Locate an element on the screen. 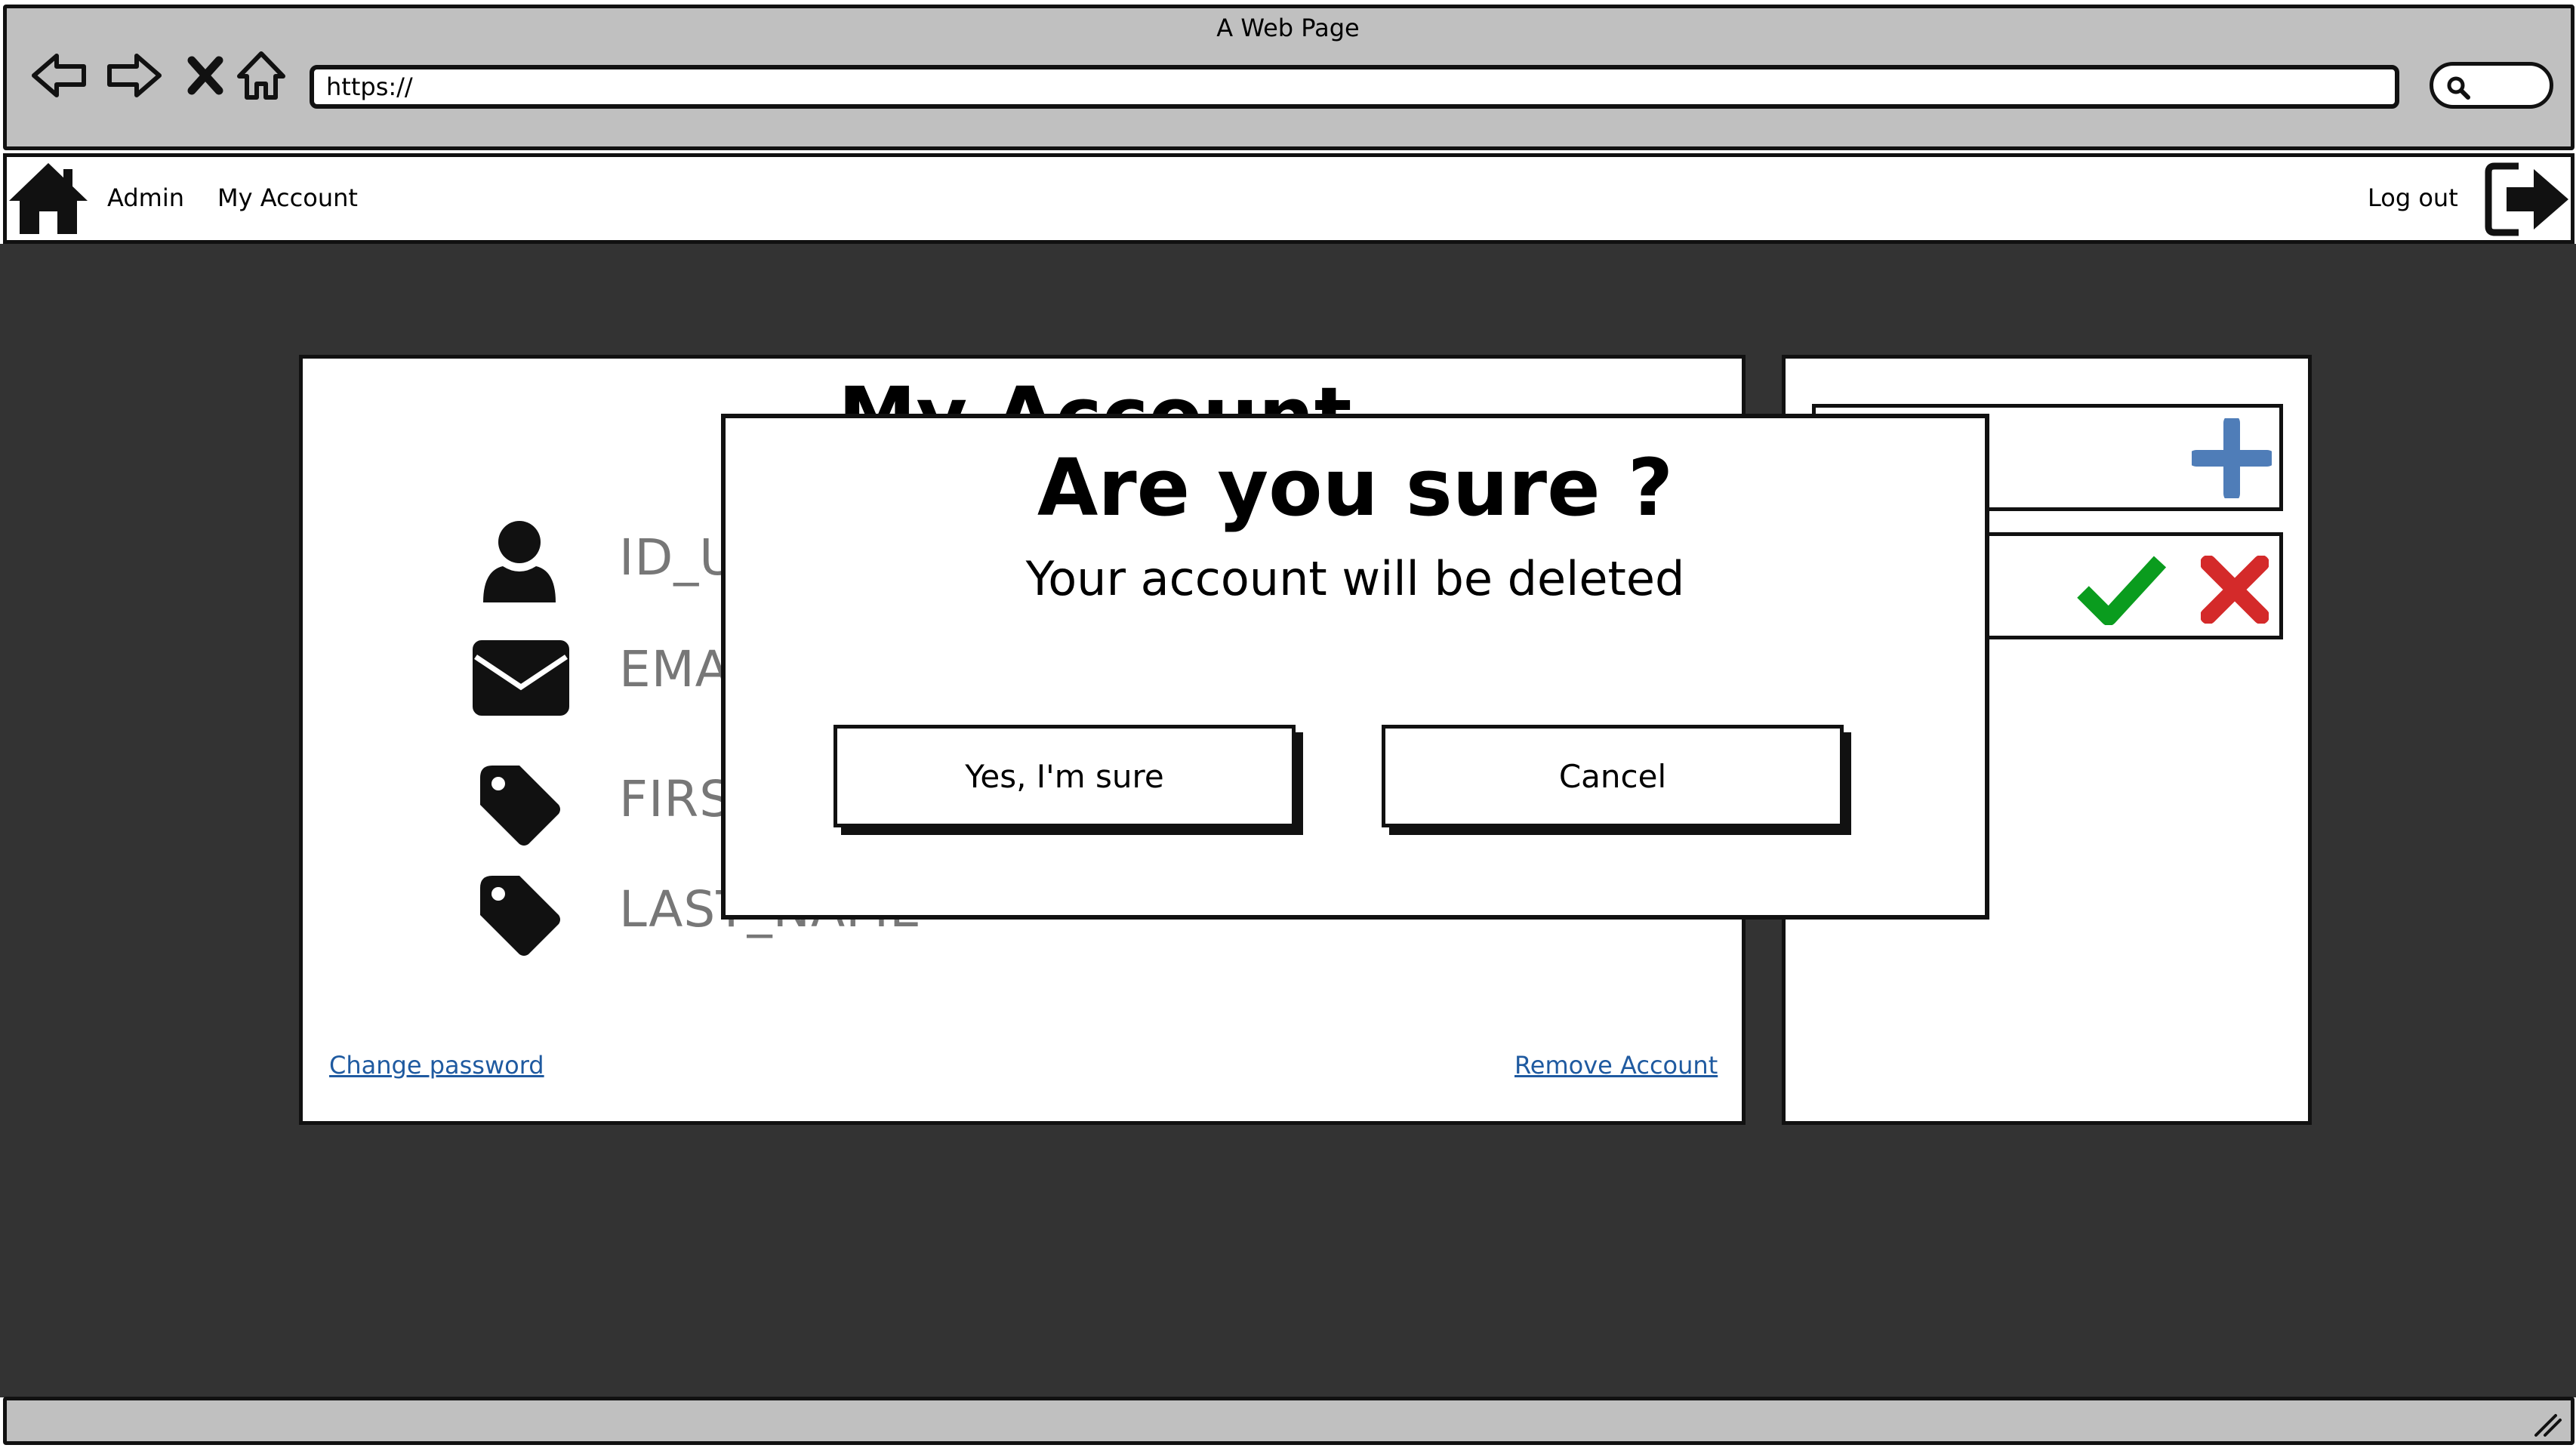  plus-icon is located at coordinates (2232, 458).